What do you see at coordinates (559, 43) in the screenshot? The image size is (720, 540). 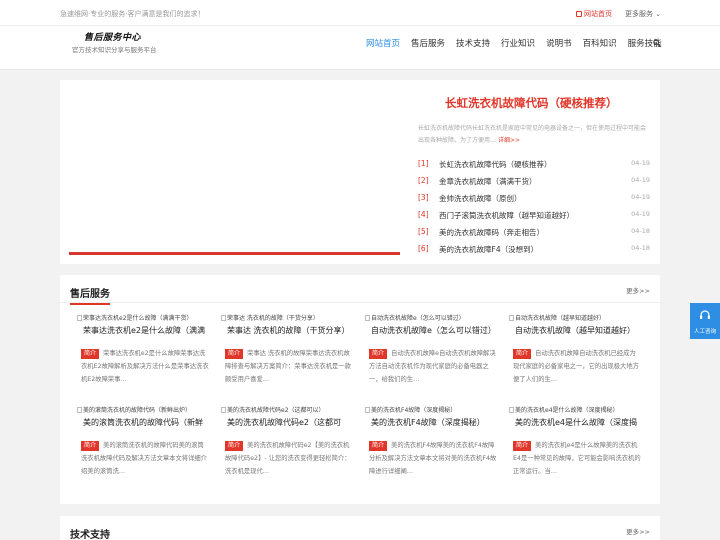 I see `nav-item-manual: 说明书` at bounding box center [559, 43].